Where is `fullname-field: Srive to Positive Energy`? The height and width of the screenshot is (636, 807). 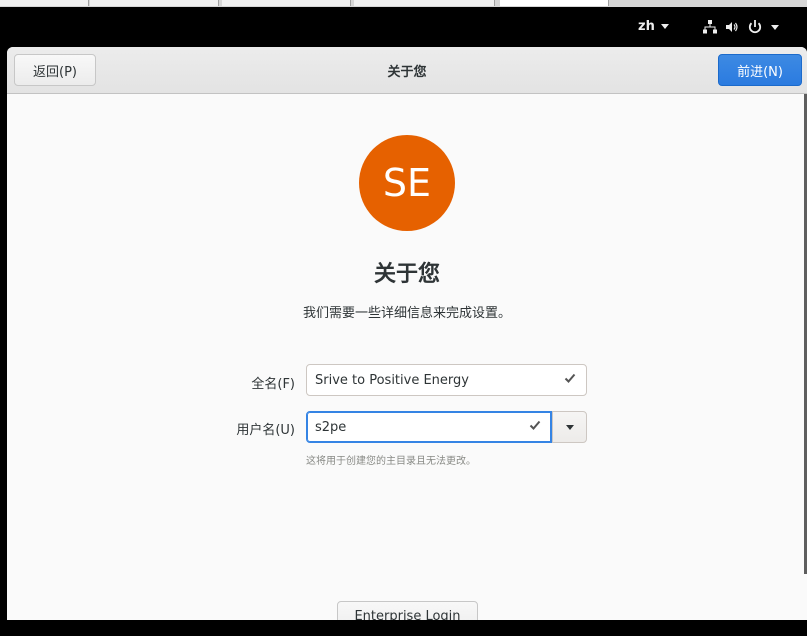 fullname-field: Srive to Positive Energy is located at coordinates (446, 380).